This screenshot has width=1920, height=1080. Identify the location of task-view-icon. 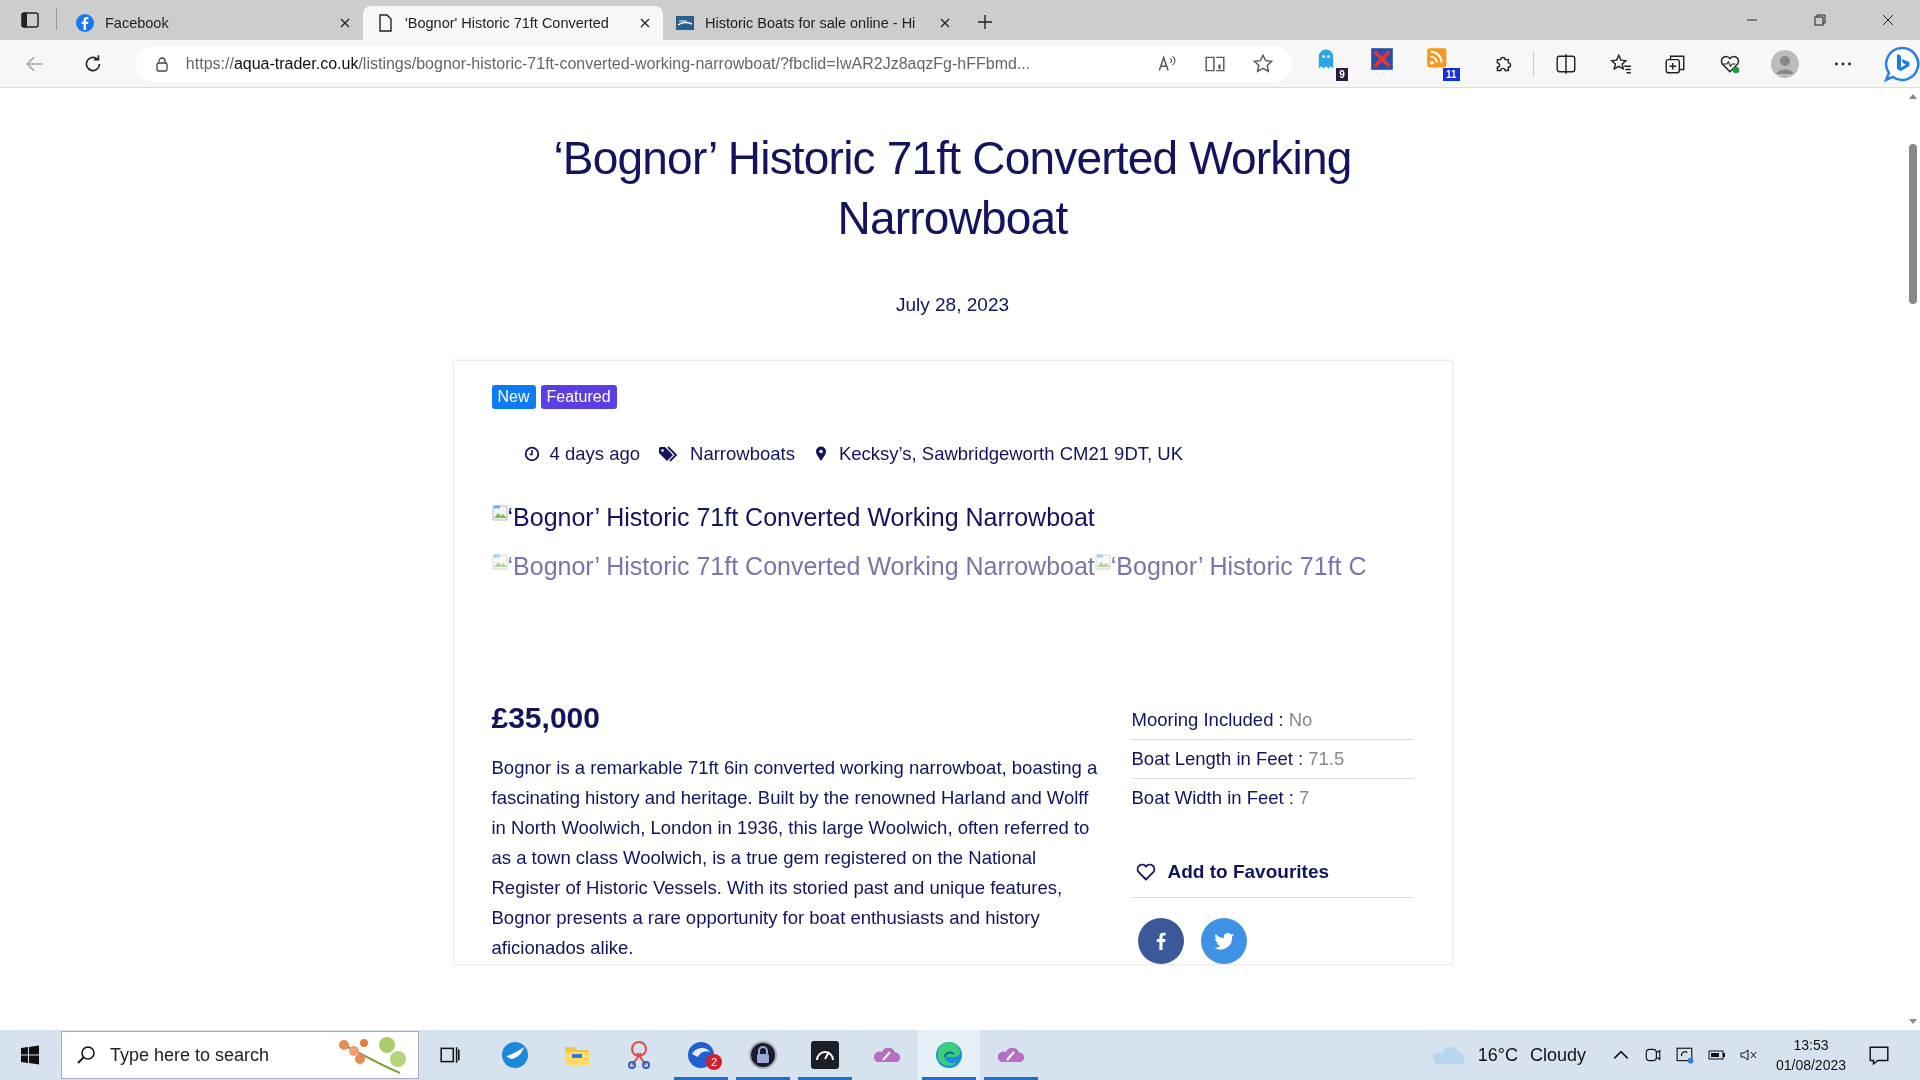
(450, 1055).